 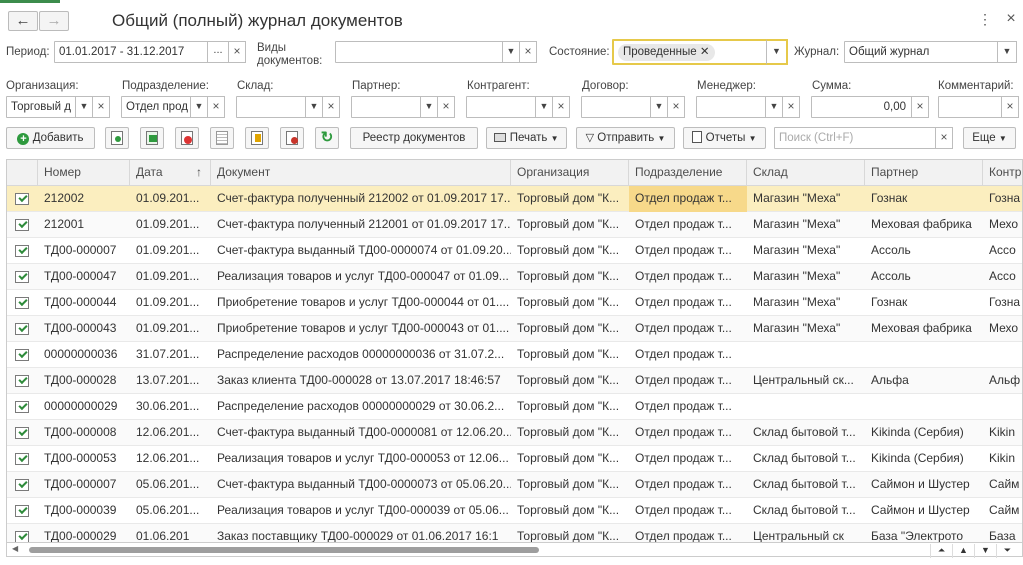 I want to click on remove-tag-icon: ✕, so click(x=705, y=52).